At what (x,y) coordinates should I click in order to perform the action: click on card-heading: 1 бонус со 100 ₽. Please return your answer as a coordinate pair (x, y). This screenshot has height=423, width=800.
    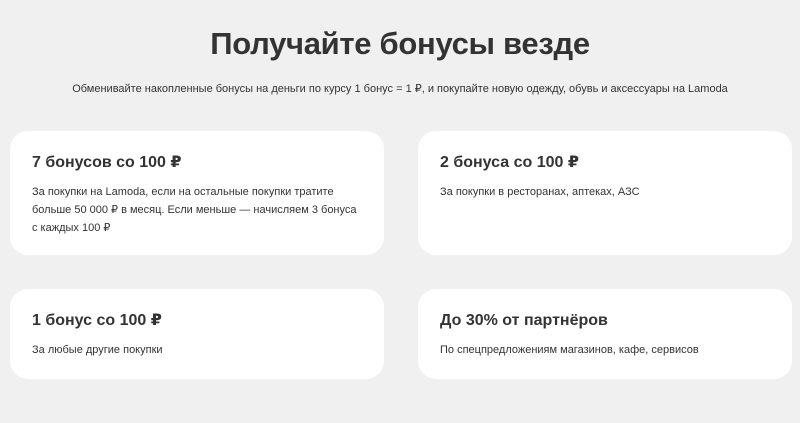
    Looking at the image, I should click on (97, 320).